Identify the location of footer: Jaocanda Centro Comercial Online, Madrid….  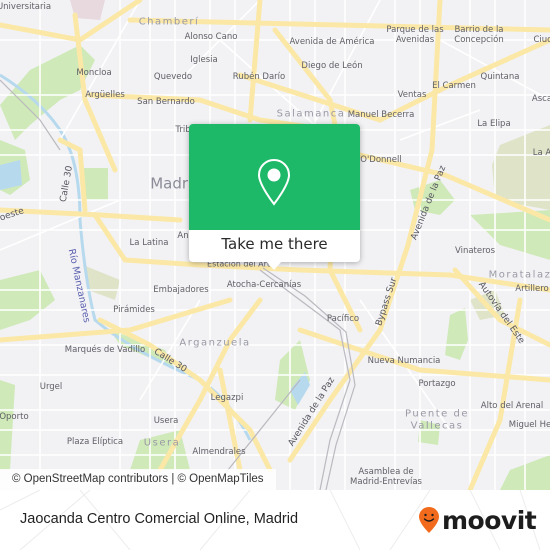
(275, 520).